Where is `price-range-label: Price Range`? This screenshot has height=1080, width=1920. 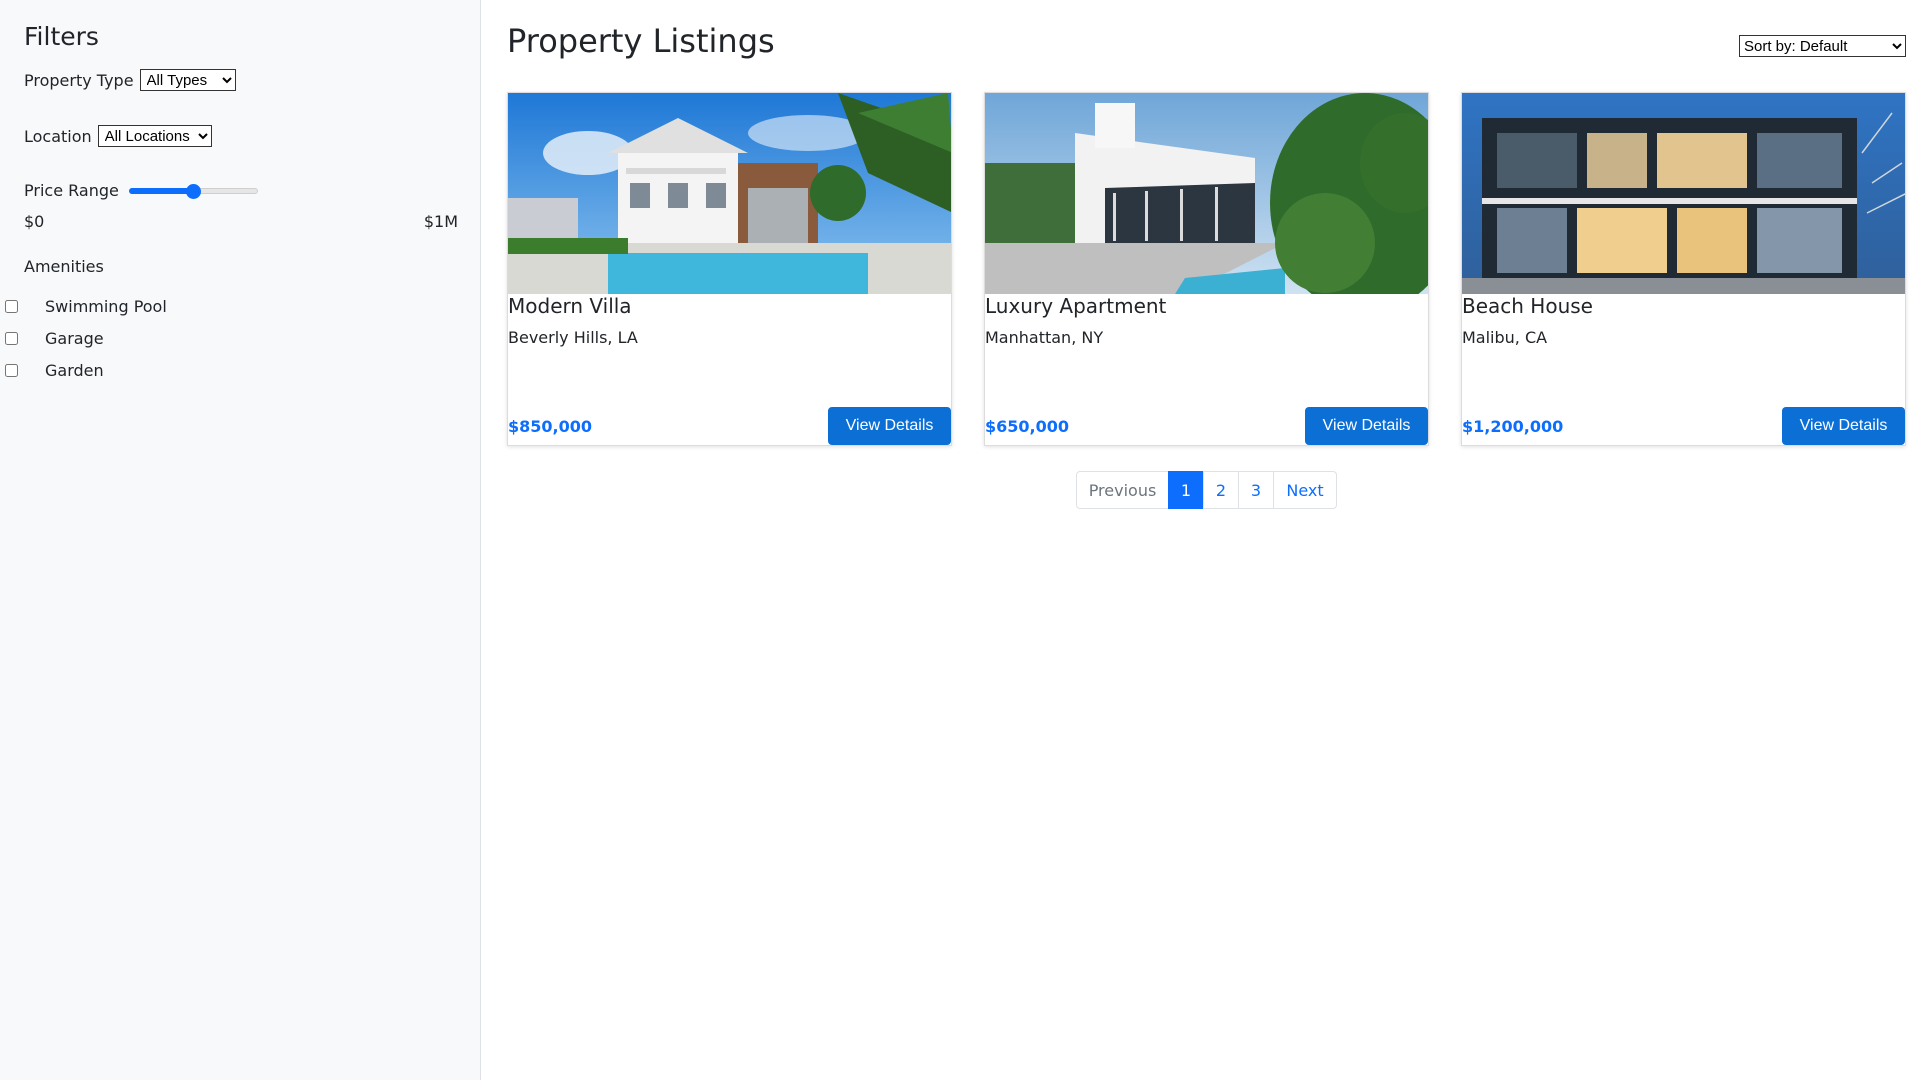 price-range-label: Price Range is located at coordinates (71, 190).